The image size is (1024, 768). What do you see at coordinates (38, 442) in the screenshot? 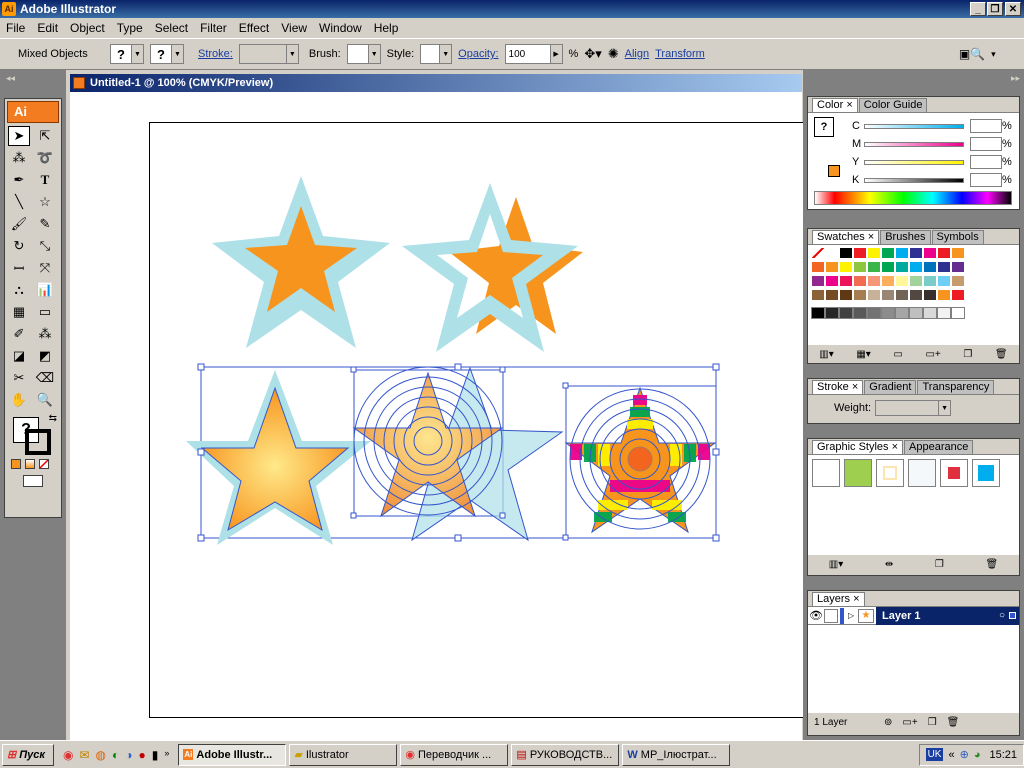
I see `stroke-box` at bounding box center [38, 442].